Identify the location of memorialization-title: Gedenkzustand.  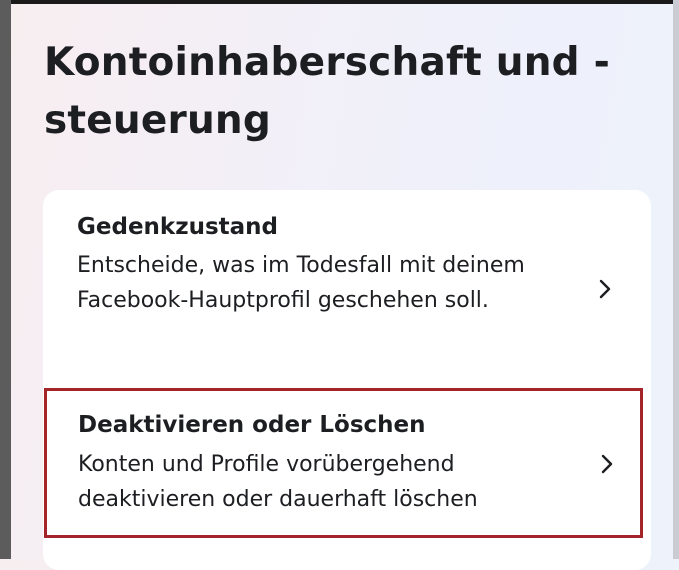
(178, 227).